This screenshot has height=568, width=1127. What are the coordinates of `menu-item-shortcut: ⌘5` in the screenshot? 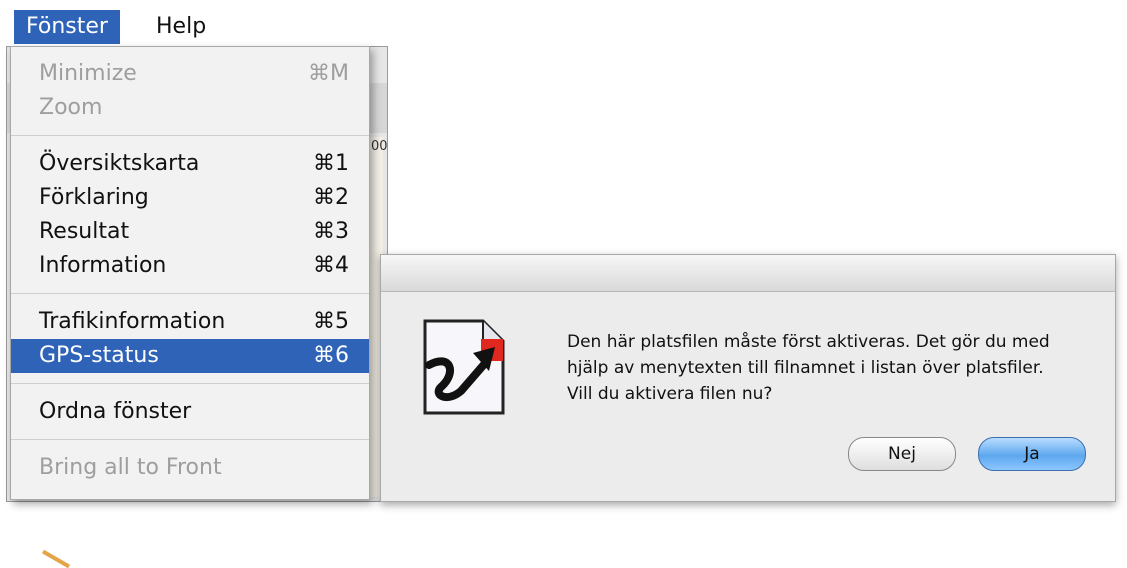 It's located at (331, 321).